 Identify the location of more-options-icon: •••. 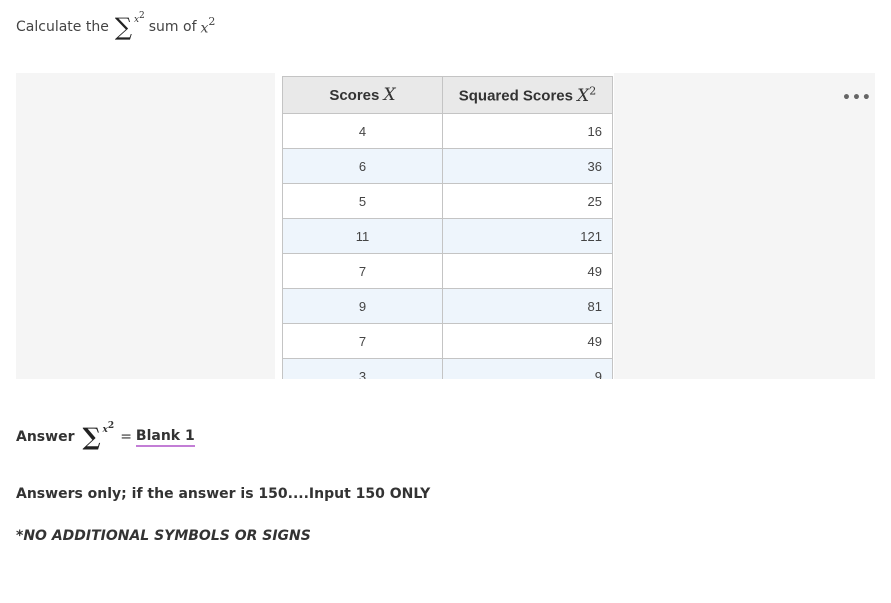
(857, 98).